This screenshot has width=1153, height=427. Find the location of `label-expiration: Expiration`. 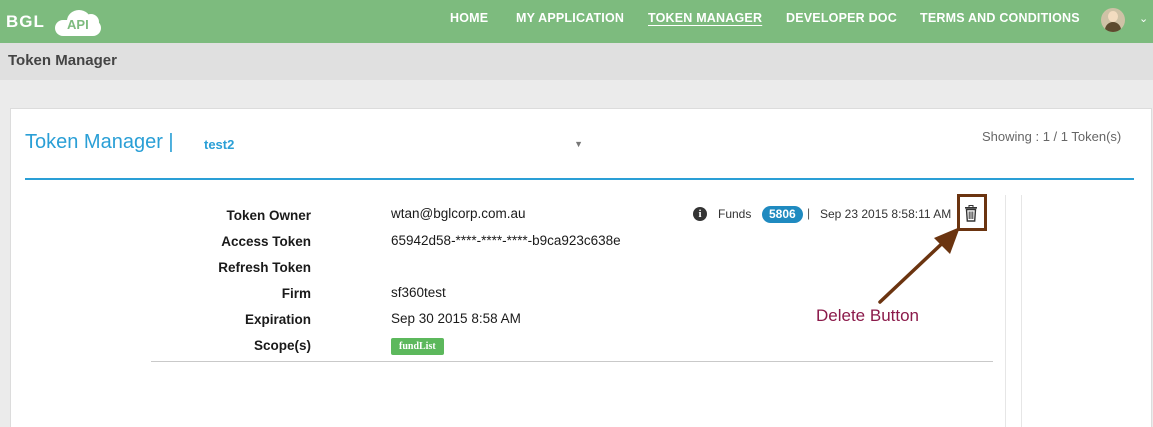

label-expiration: Expiration is located at coordinates (277, 319).